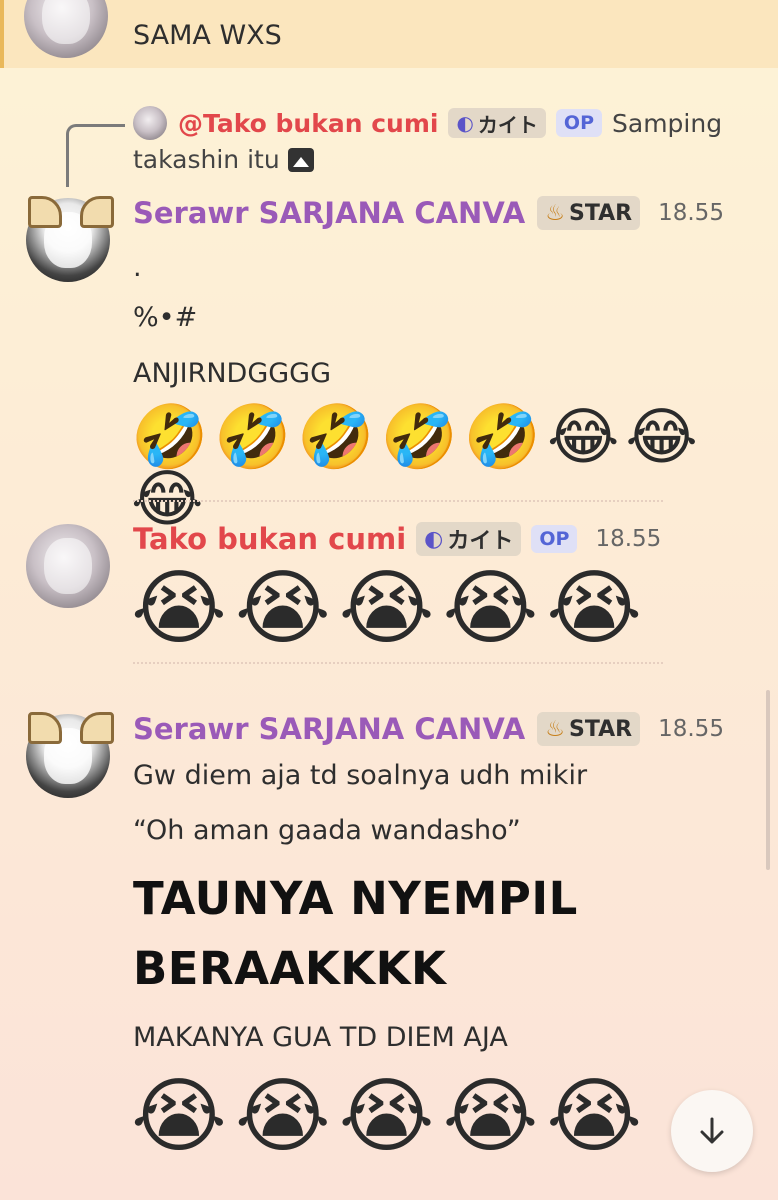  I want to click on message-line: ., so click(137, 267).